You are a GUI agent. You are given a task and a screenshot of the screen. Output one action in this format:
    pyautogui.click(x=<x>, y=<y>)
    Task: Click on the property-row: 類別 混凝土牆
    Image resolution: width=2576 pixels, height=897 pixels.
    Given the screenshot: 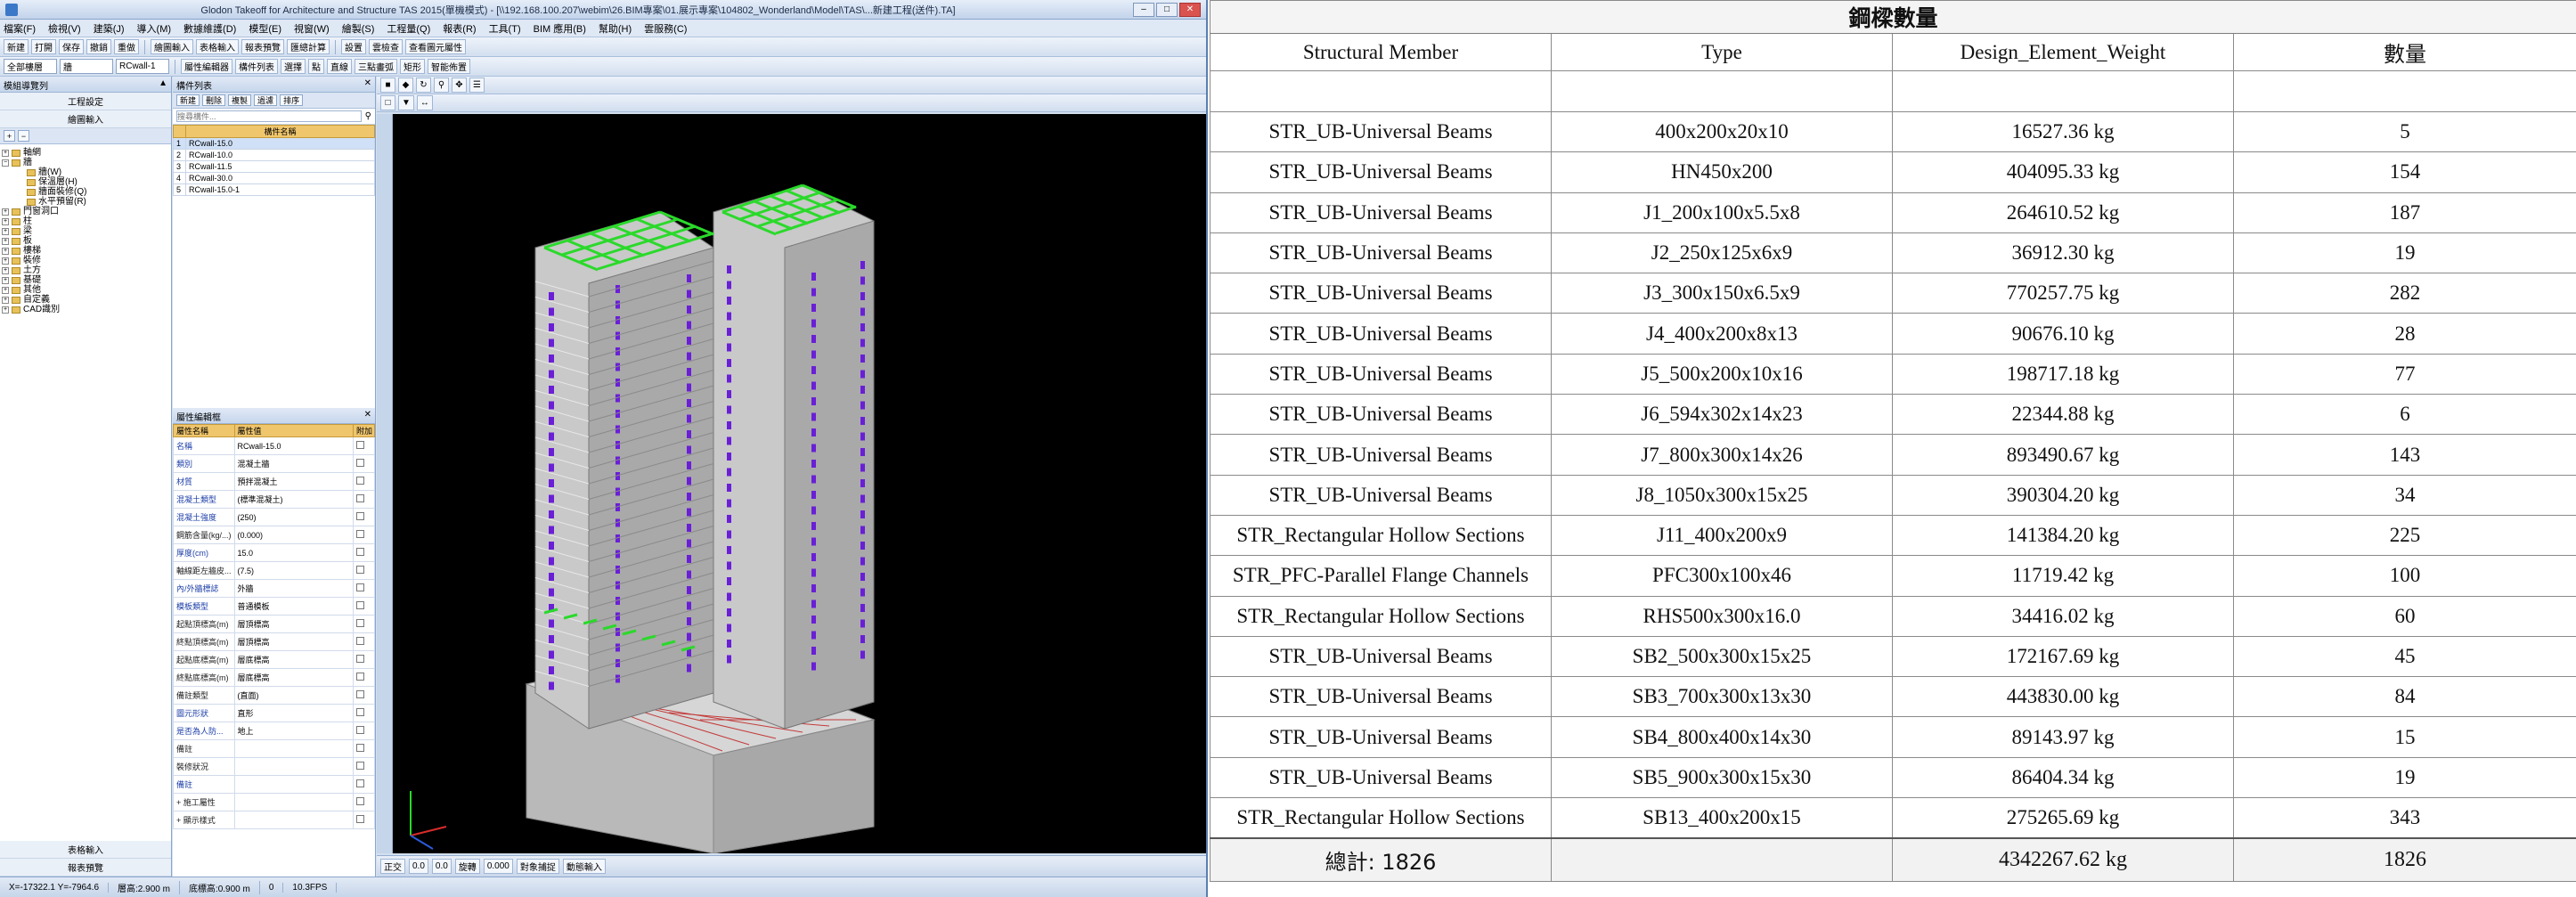 What is the action you would take?
    pyautogui.click(x=274, y=463)
    